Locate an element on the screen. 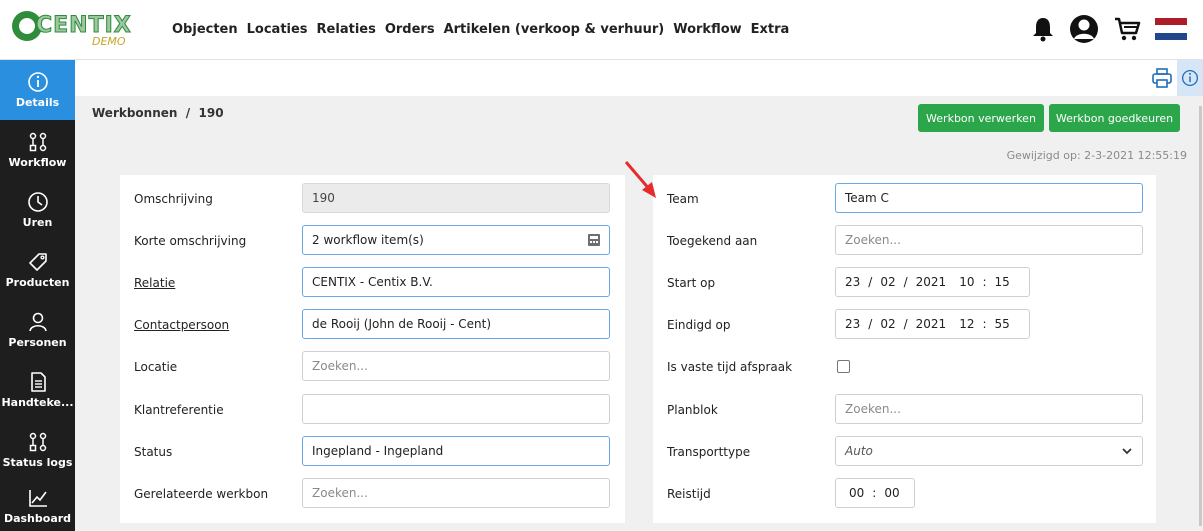 The height and width of the screenshot is (531, 1203). form-row-start-op: Start op 23 / 02 / 2021 10 : 15 is located at coordinates (904, 284).